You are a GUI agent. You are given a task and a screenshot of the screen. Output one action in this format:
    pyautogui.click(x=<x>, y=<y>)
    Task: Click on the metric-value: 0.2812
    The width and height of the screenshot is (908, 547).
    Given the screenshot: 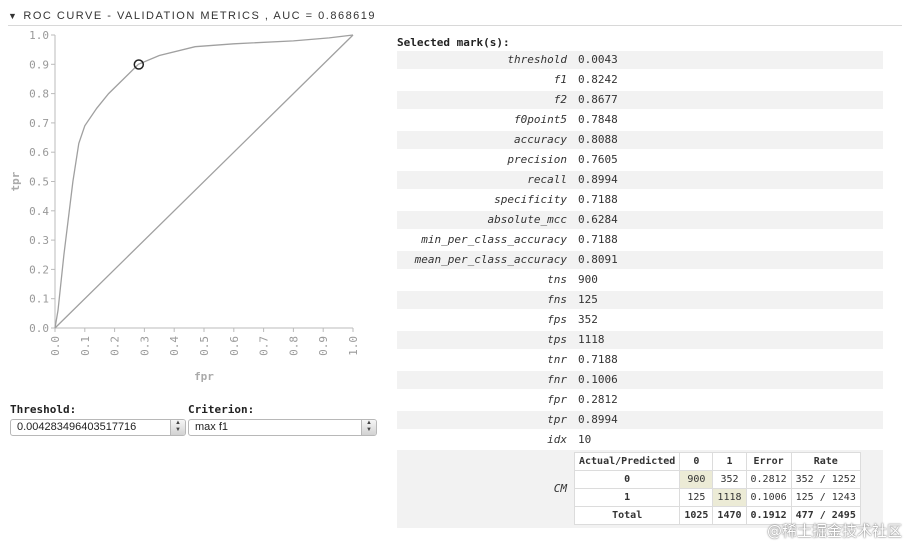 What is the action you would take?
    pyautogui.click(x=598, y=399)
    